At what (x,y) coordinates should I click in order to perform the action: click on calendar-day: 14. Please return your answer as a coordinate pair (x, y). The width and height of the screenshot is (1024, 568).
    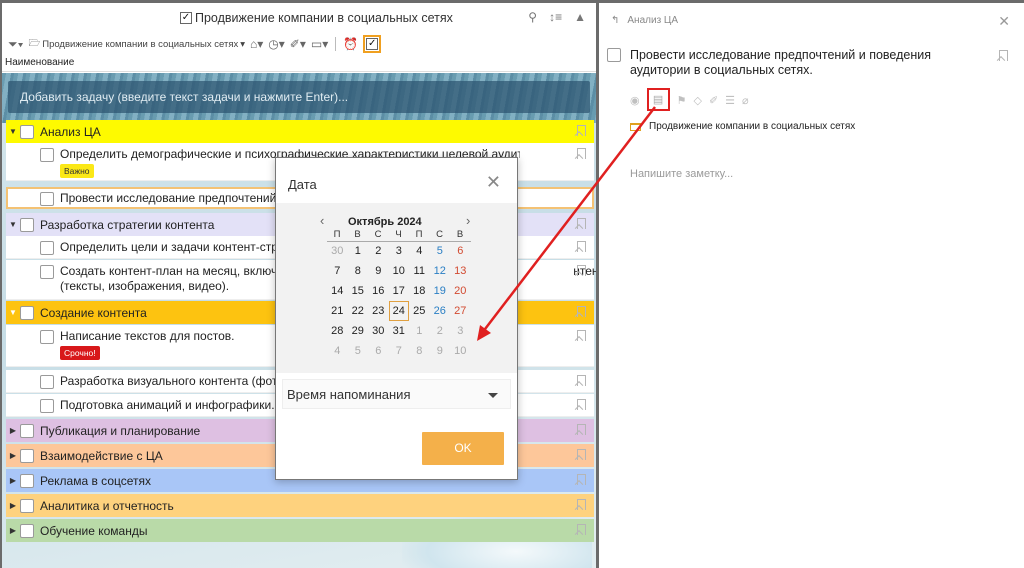
    Looking at the image, I should click on (337, 291).